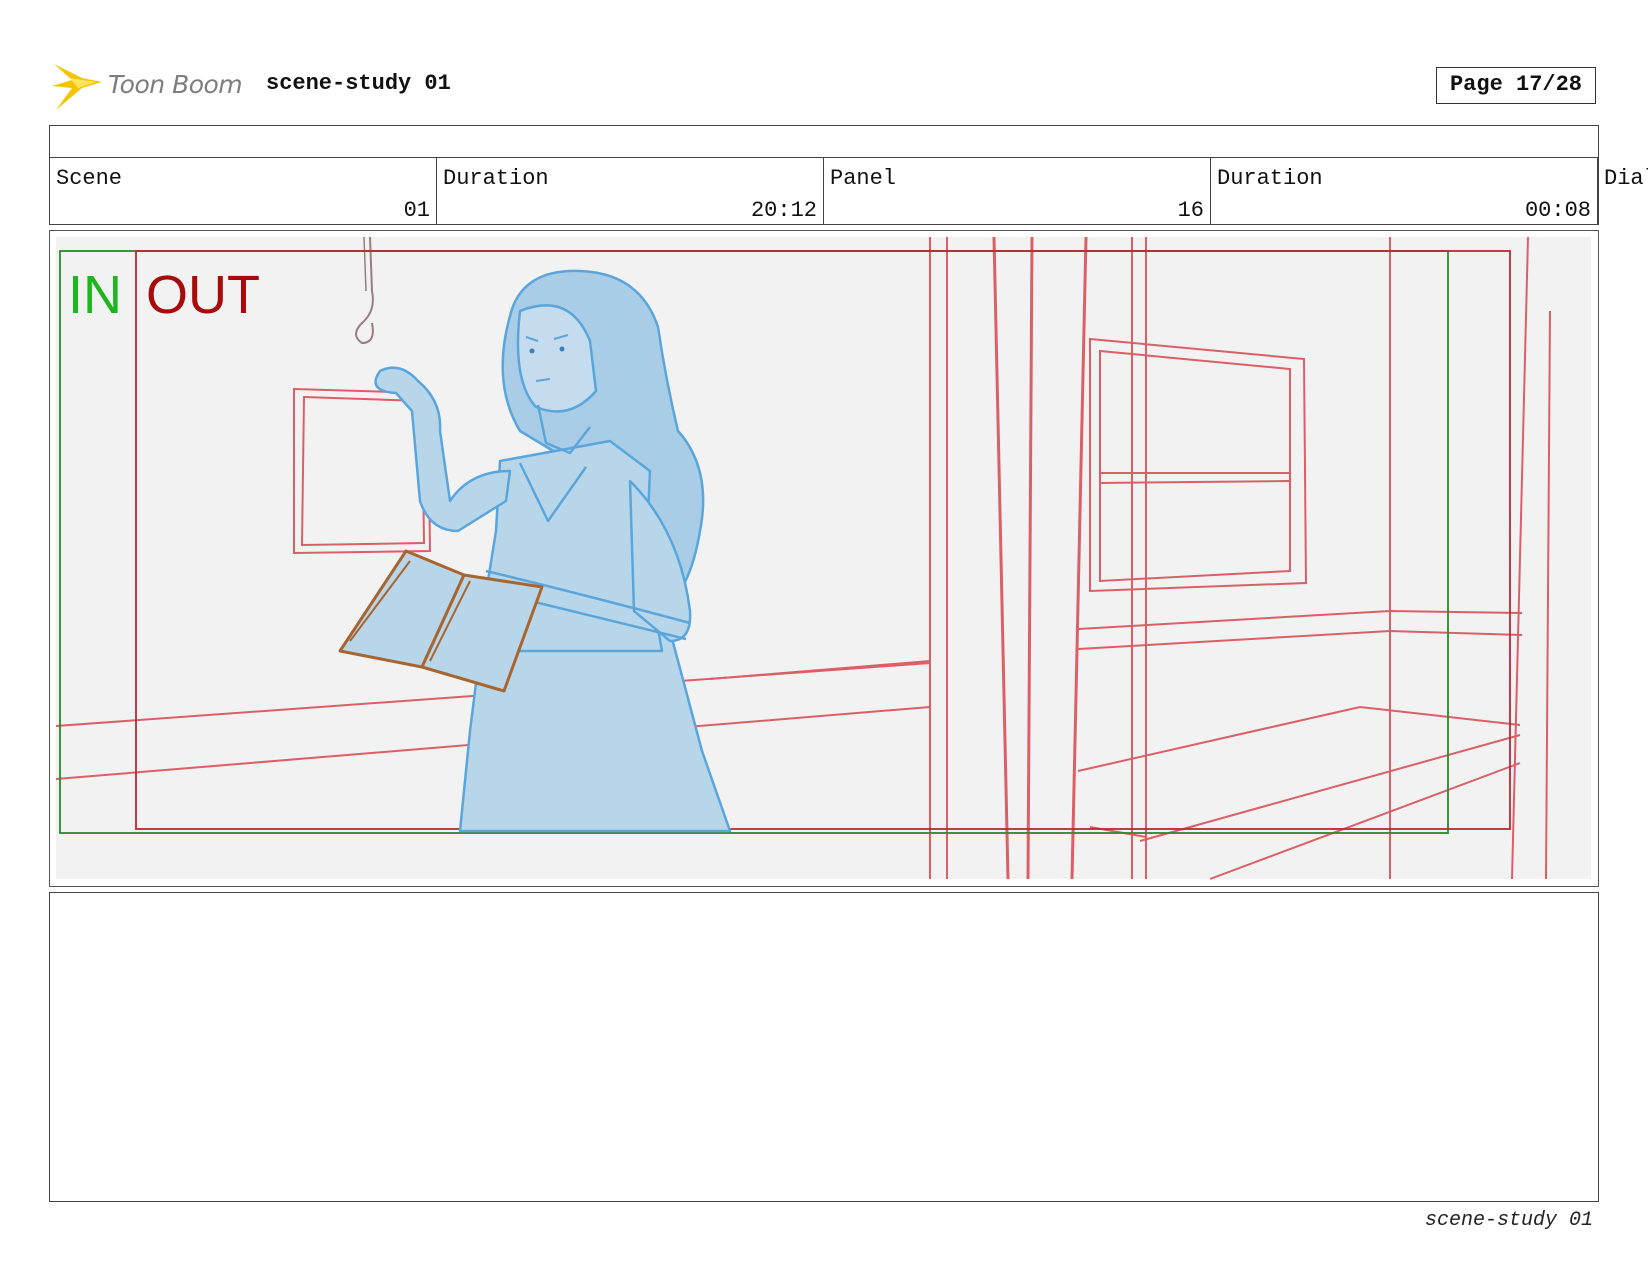  I want to click on scene-value: 01, so click(416, 210).